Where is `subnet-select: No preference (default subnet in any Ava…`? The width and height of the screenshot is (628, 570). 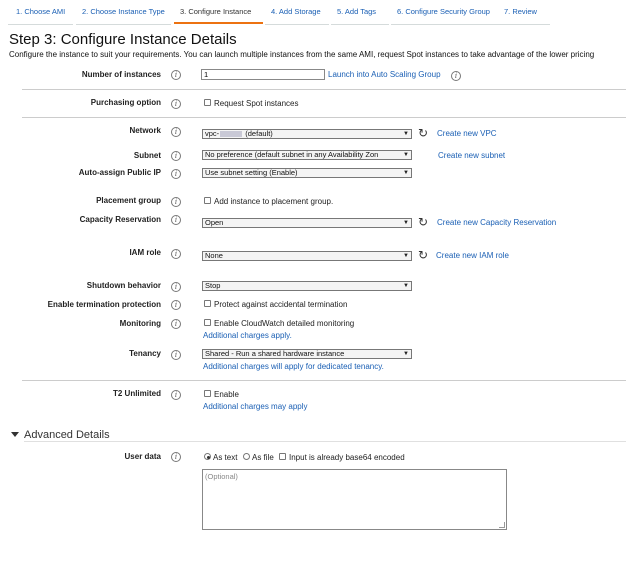
subnet-select: No preference (default subnet in any Ava… is located at coordinates (307, 155).